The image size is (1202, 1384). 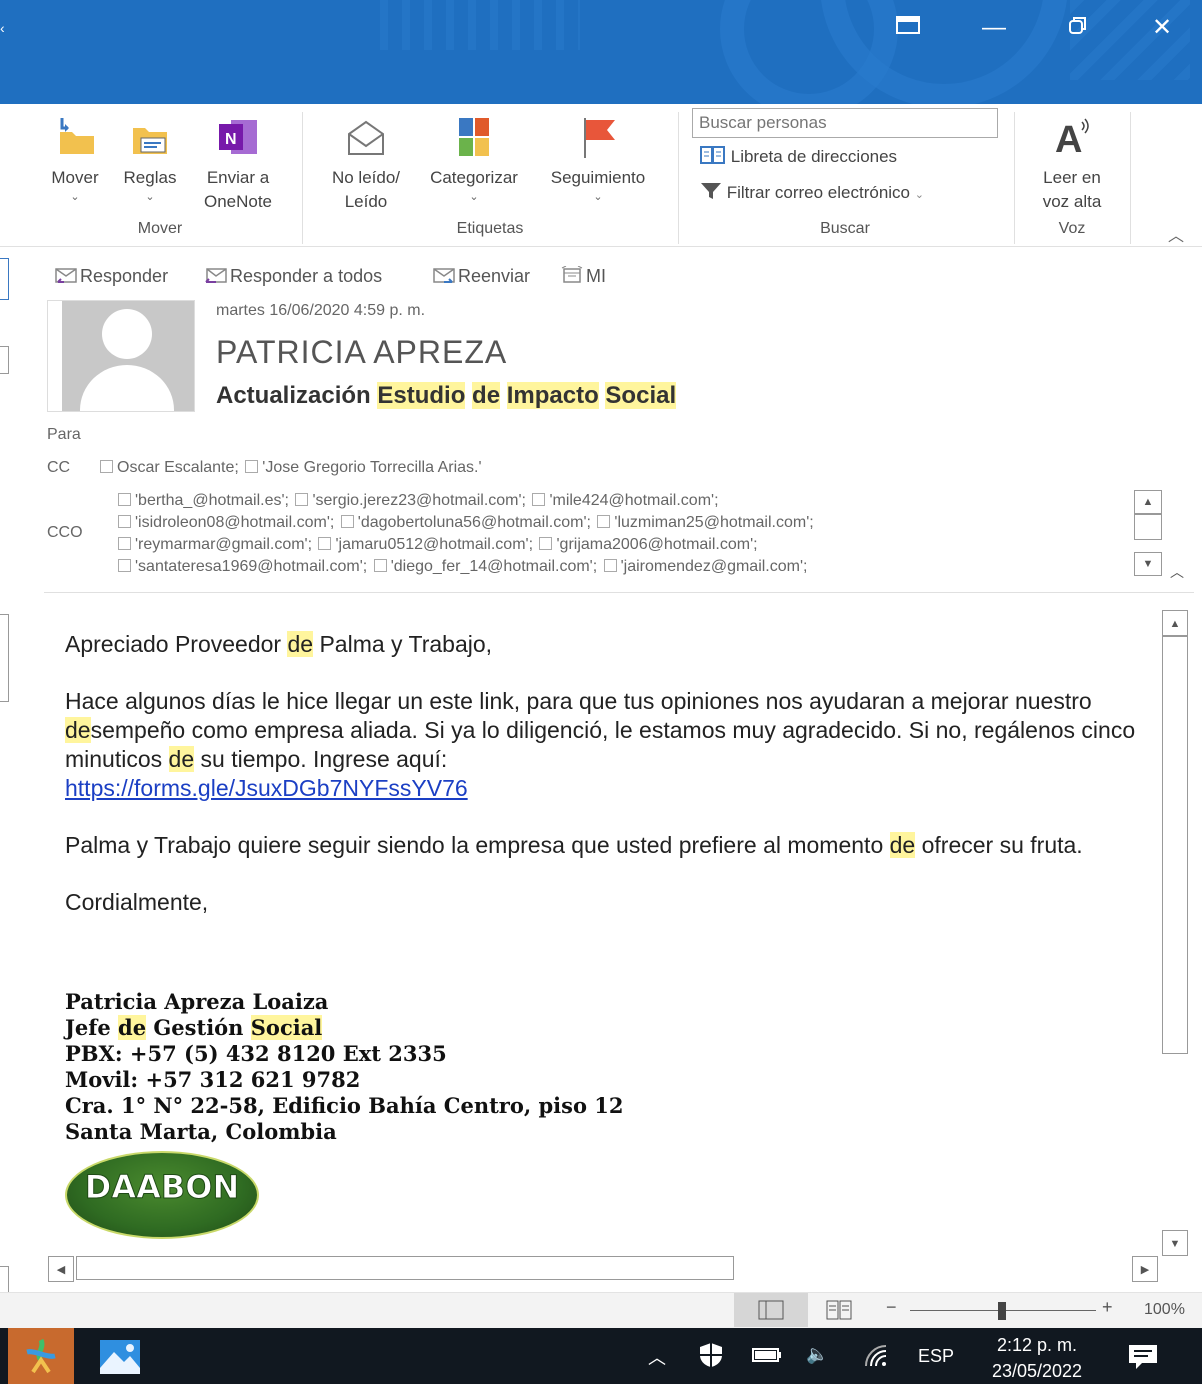 I want to click on wifi-icon, so click(x=875, y=1357).